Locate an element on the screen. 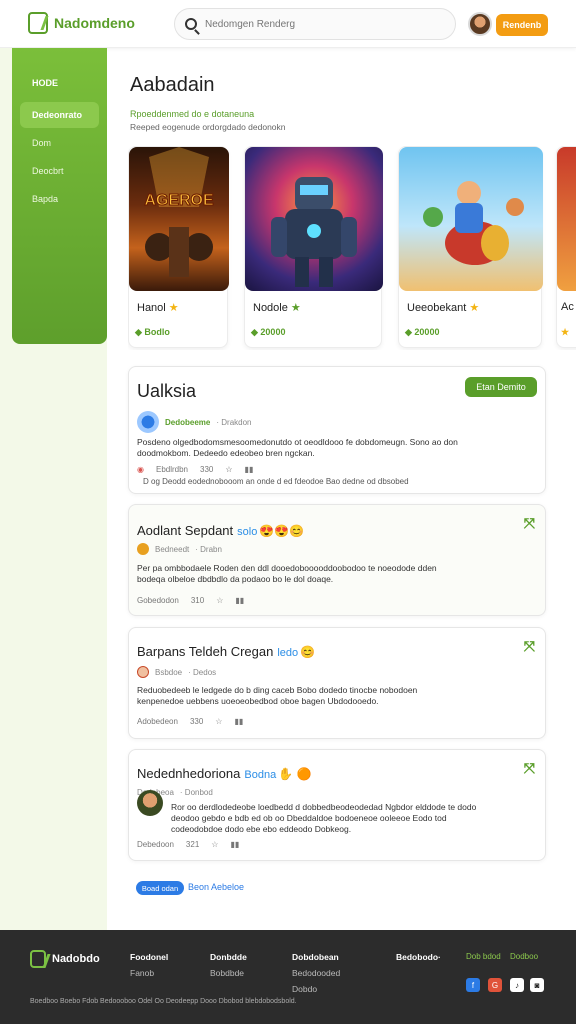 The height and width of the screenshot is (1024, 576). site-logo: Nadomdeno is located at coordinates (81, 23).